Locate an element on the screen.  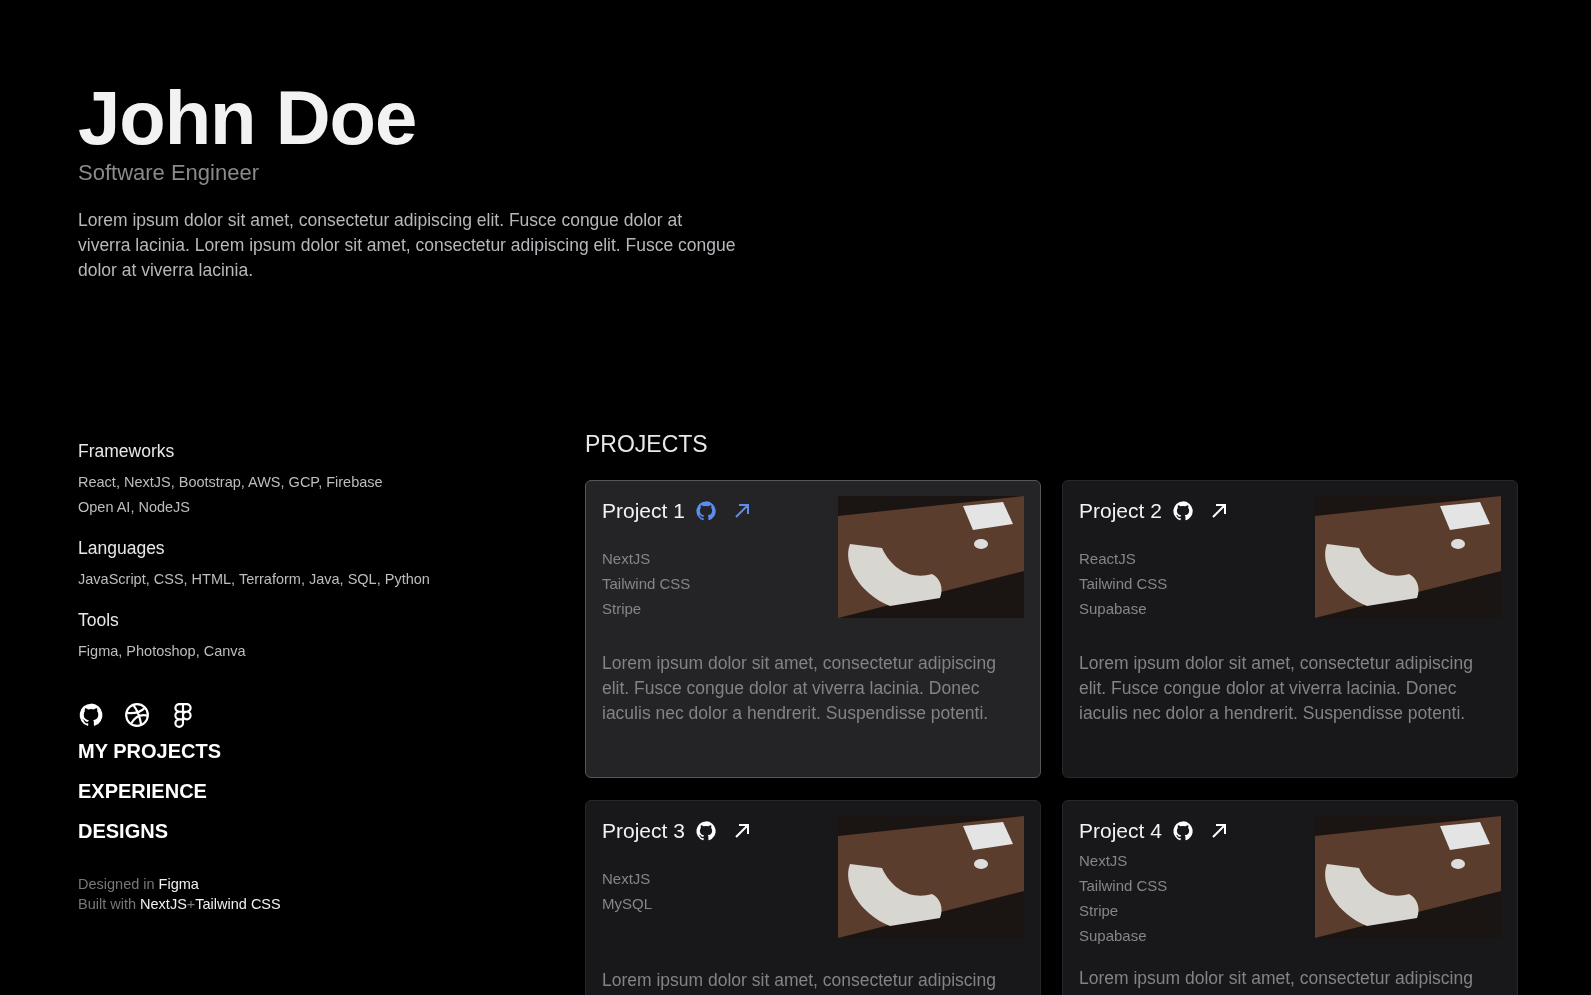
skill-list: JavaScript, CSS, HTML, Terraform, Java, SQL, Python is located at coordinates (331, 579).